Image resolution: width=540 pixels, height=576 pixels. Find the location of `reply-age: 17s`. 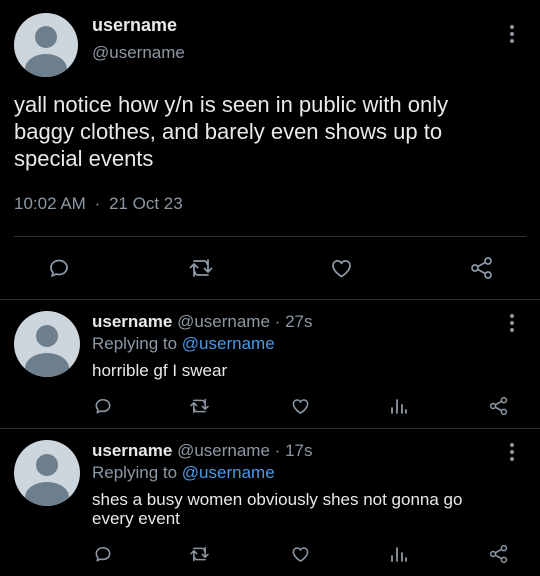

reply-age: 17s is located at coordinates (299, 450).